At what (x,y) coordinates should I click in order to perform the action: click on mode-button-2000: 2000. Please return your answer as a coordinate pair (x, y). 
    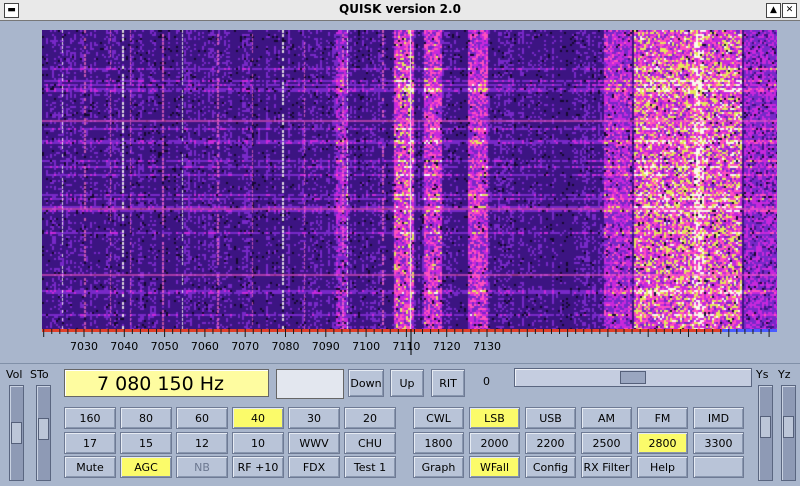
    Looking at the image, I should click on (494, 443).